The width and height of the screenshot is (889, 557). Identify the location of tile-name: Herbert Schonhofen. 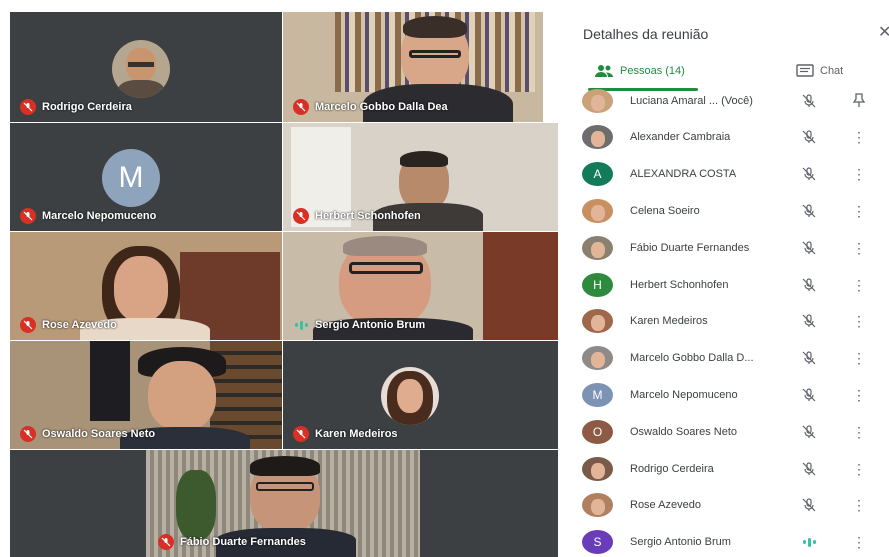
(368, 216).